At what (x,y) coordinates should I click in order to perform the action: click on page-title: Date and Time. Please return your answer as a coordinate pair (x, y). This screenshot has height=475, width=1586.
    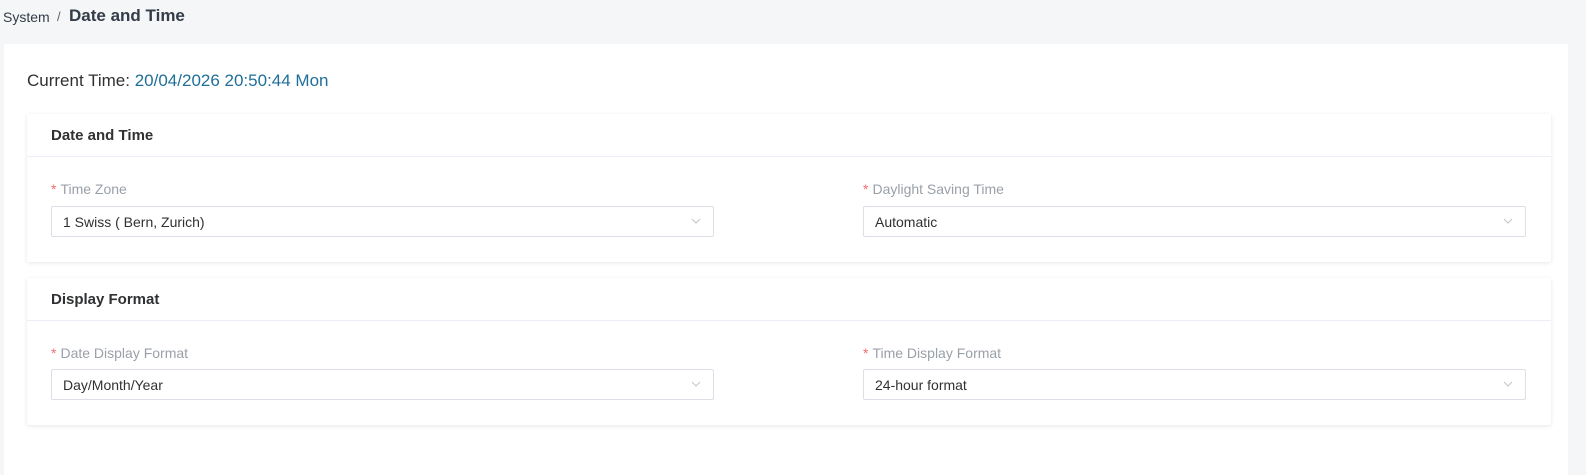
    Looking at the image, I should click on (127, 15).